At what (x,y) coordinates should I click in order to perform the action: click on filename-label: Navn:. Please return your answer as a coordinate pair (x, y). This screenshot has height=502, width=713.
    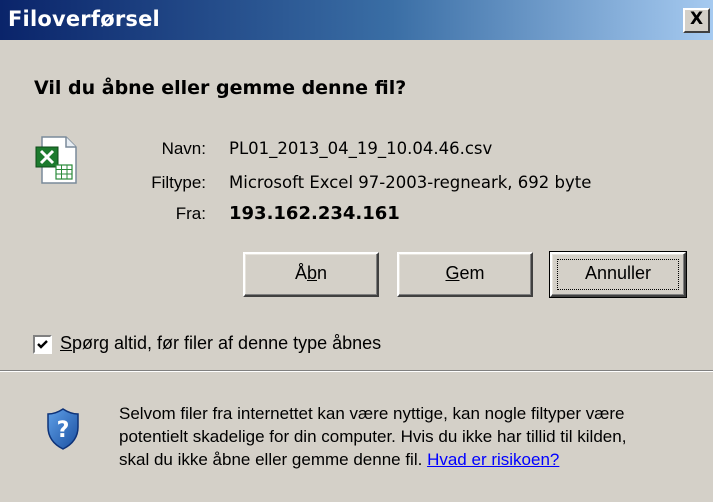
    Looking at the image, I should click on (183, 148).